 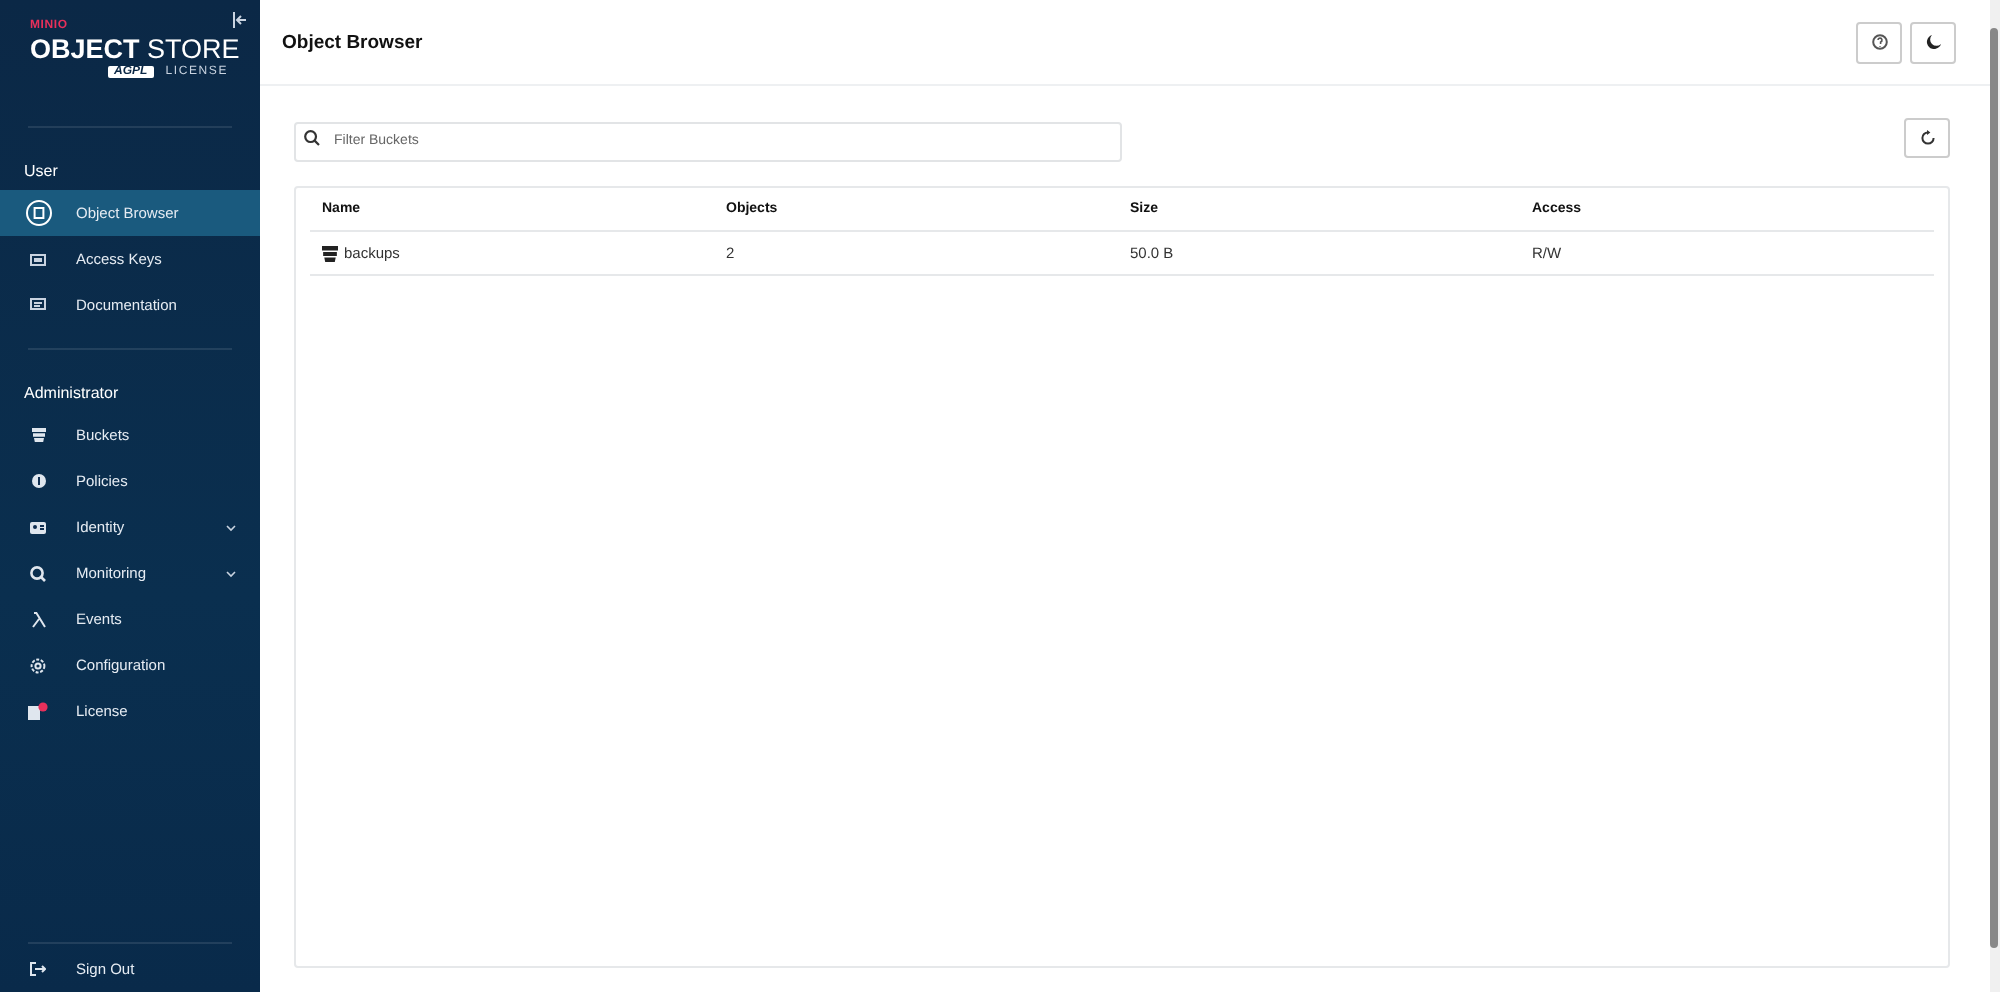 I want to click on sign-out-icon, so click(x=38, y=968).